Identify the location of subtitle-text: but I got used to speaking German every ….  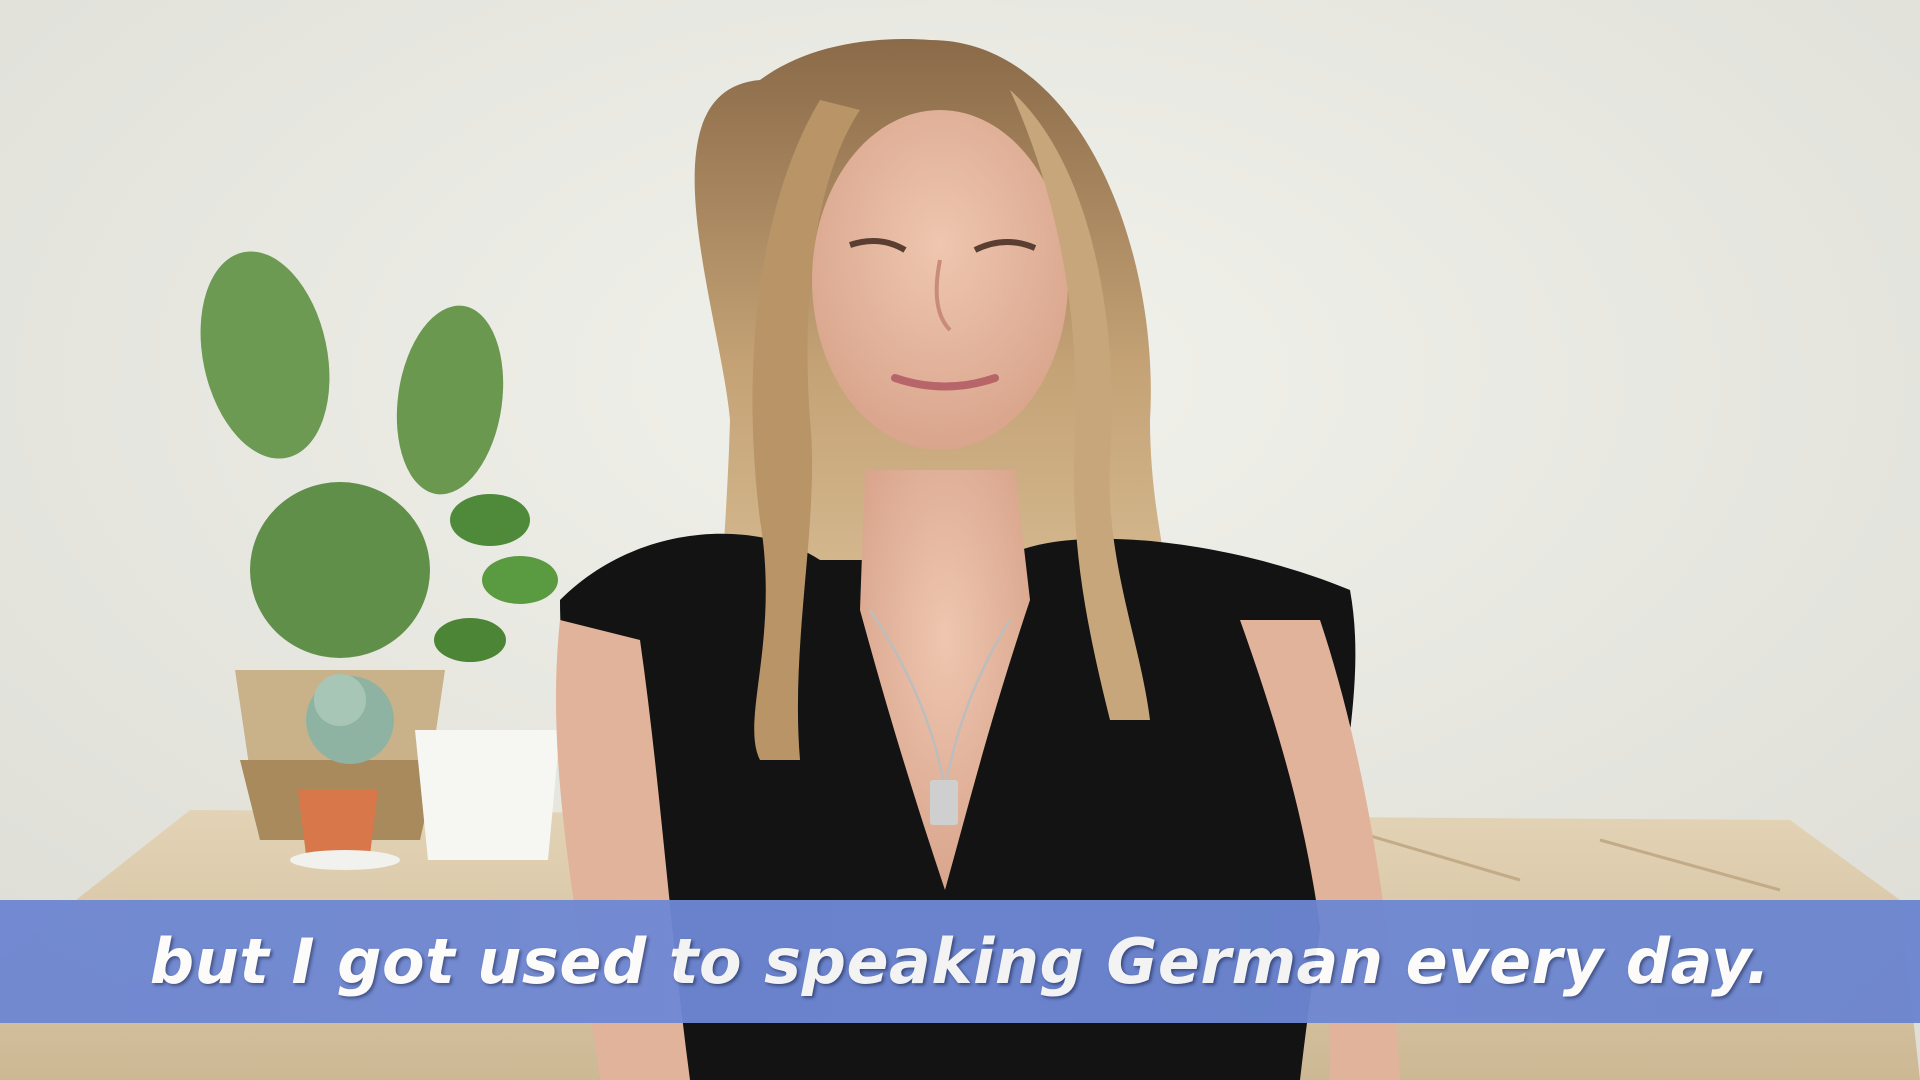
(960, 961).